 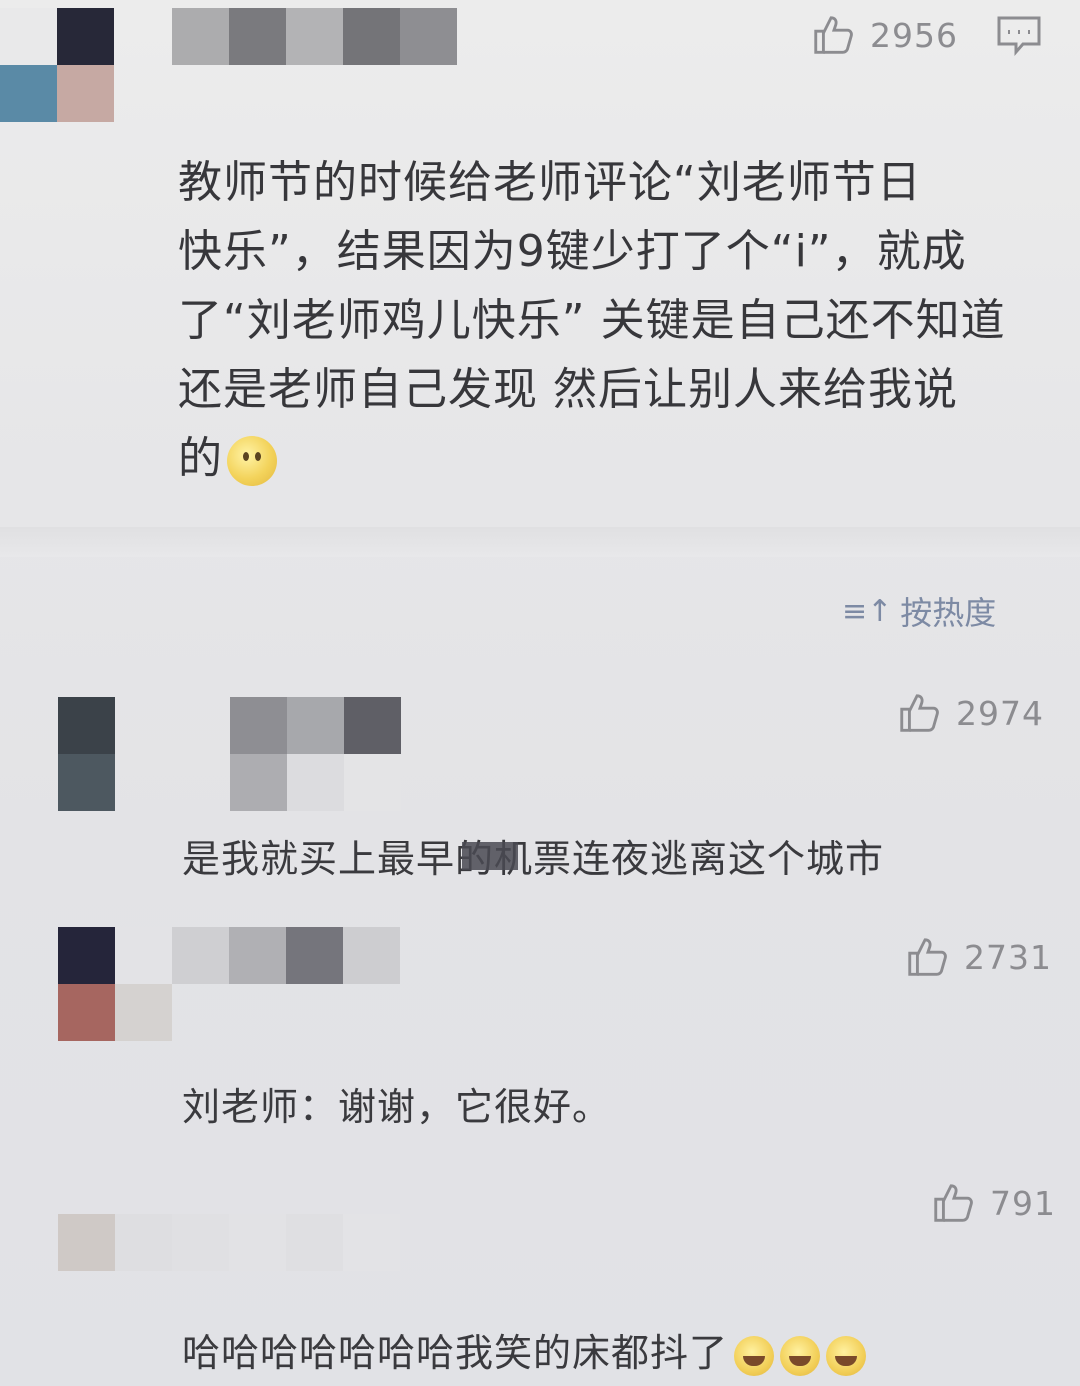 I want to click on smiling-face-emoji-icon, so click(x=252, y=461).